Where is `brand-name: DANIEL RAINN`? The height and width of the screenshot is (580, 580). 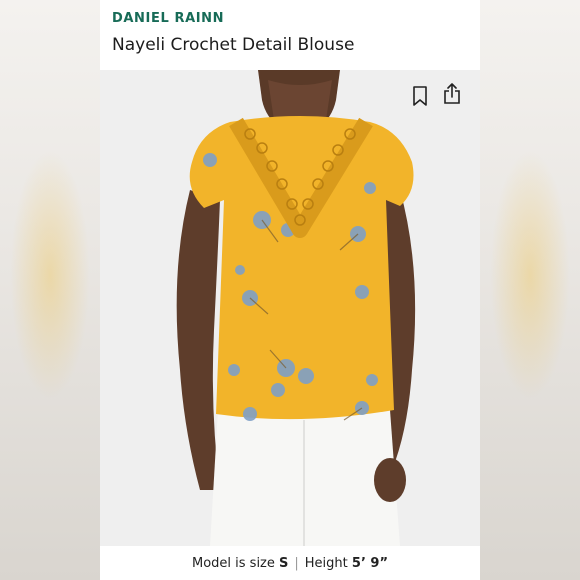 brand-name: DANIEL RAINN is located at coordinates (168, 18).